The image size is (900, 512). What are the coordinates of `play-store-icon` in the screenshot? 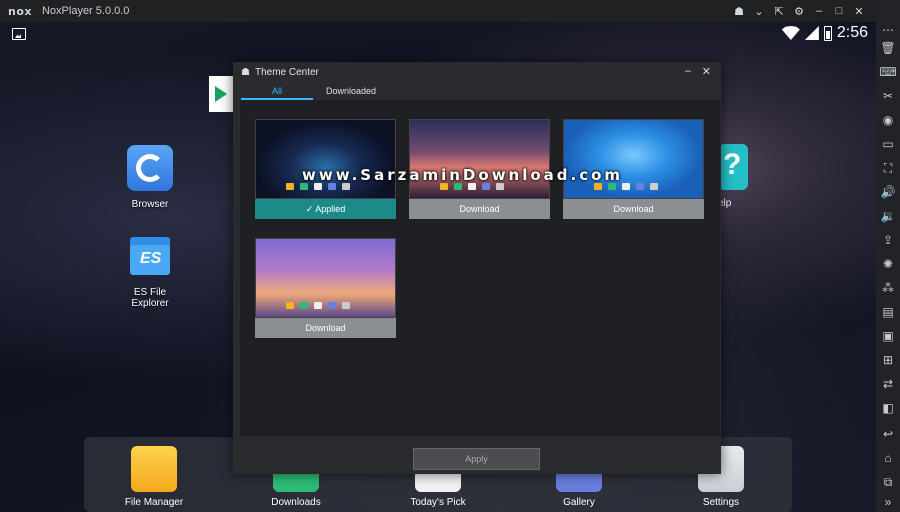 It's located at (221, 94).